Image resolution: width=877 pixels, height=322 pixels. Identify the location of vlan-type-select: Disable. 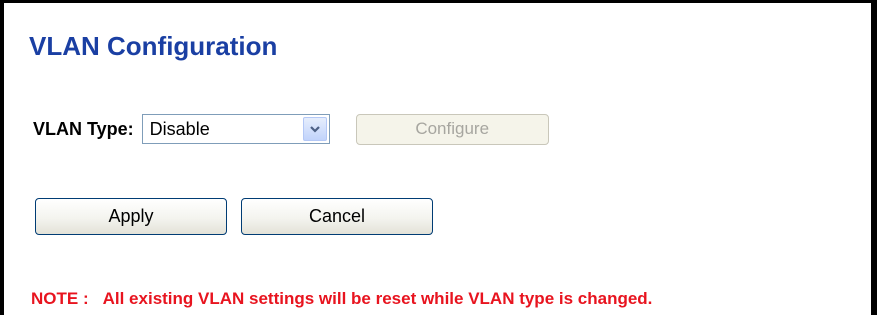
(235, 129).